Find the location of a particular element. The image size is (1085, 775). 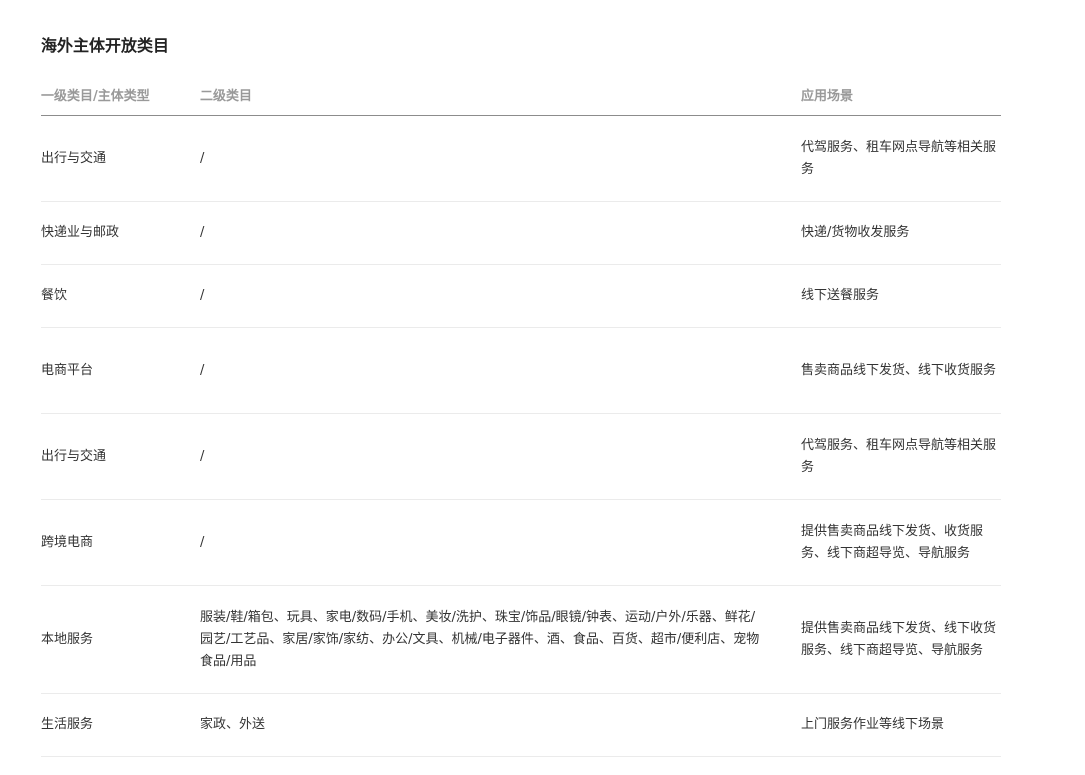

header-secondary-category: 二级类目 is located at coordinates (500, 94).